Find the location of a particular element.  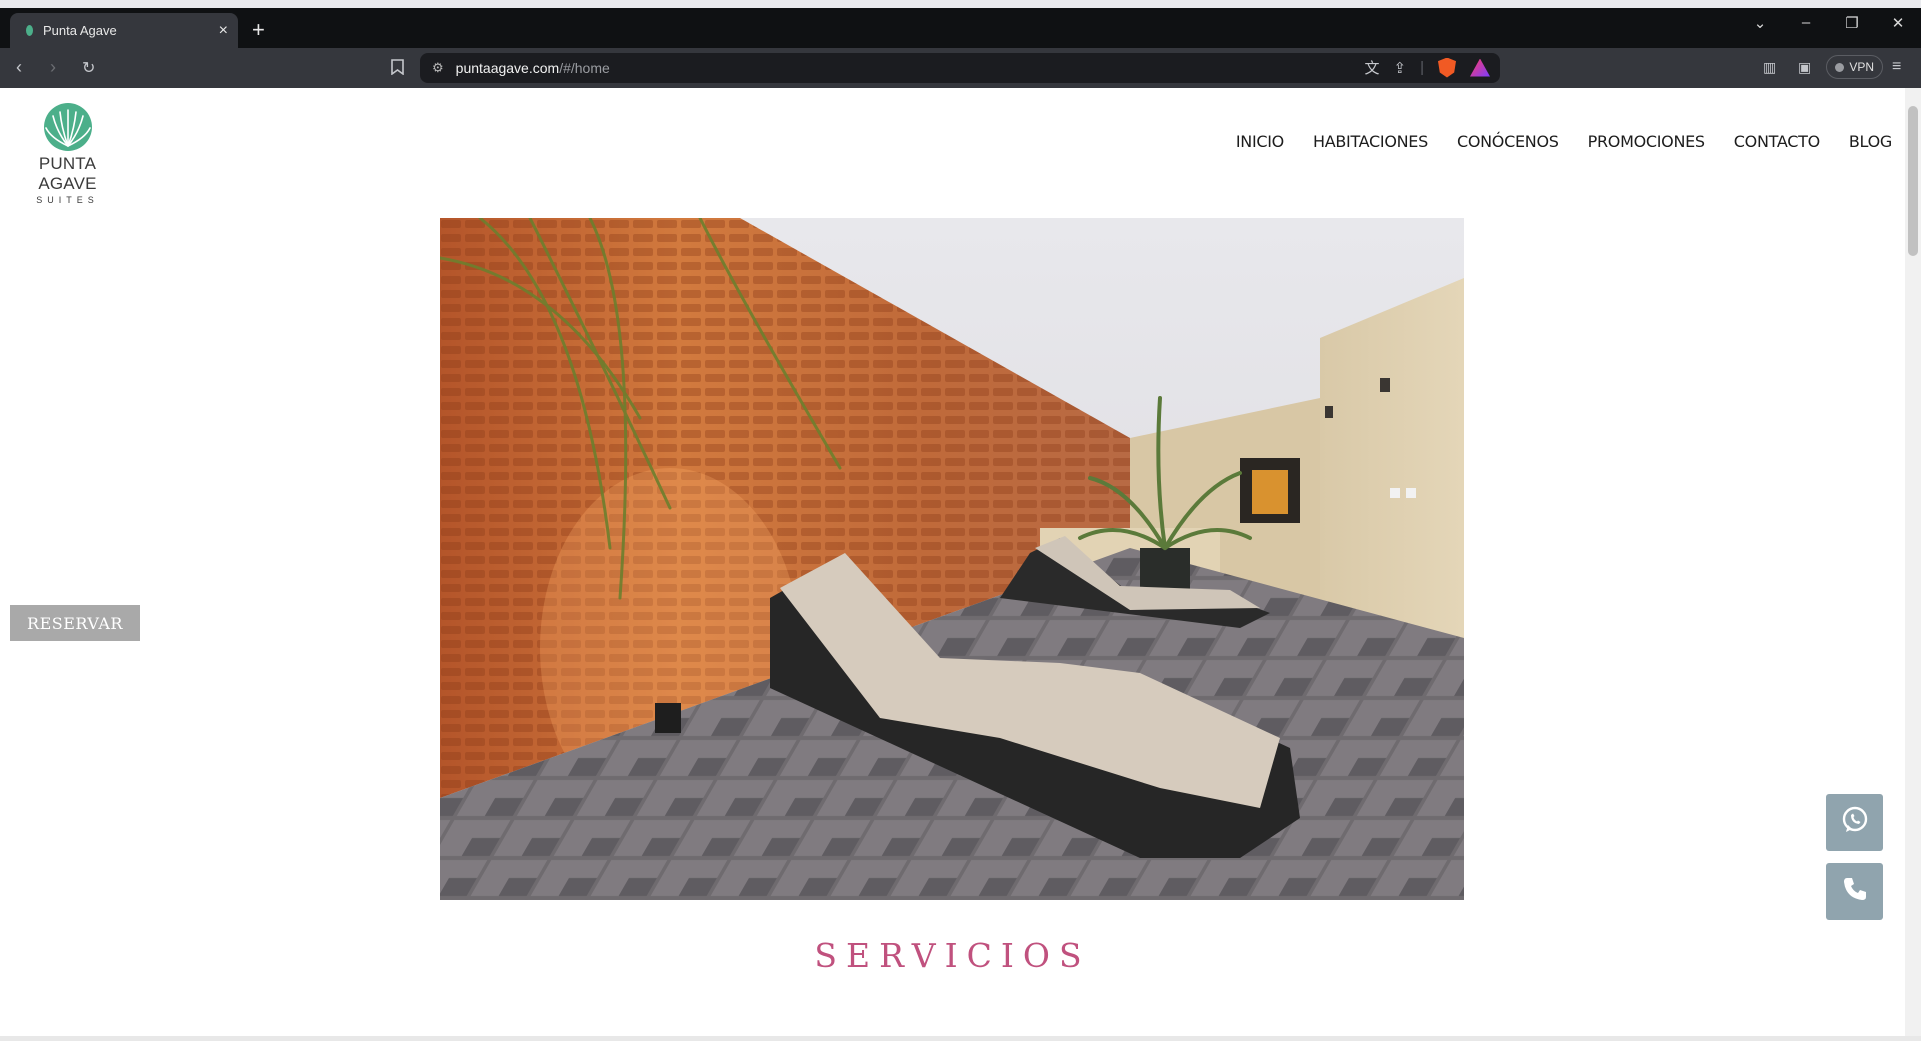

tab-close-icon: × is located at coordinates (223, 31).